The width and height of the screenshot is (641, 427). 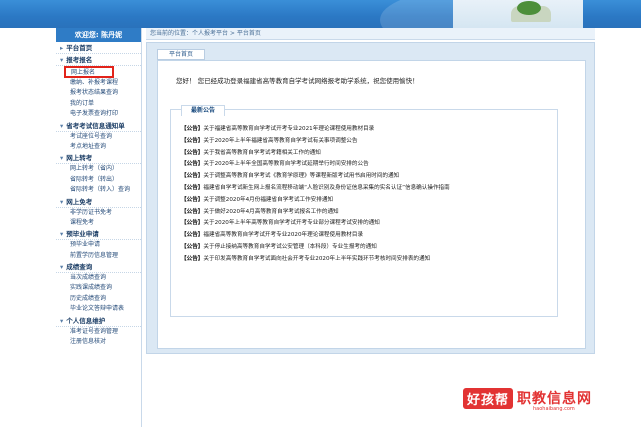 What do you see at coordinates (98, 169) in the screenshot?
I see `sidebar-item-transfer-in-province: 网上转考（省内）` at bounding box center [98, 169].